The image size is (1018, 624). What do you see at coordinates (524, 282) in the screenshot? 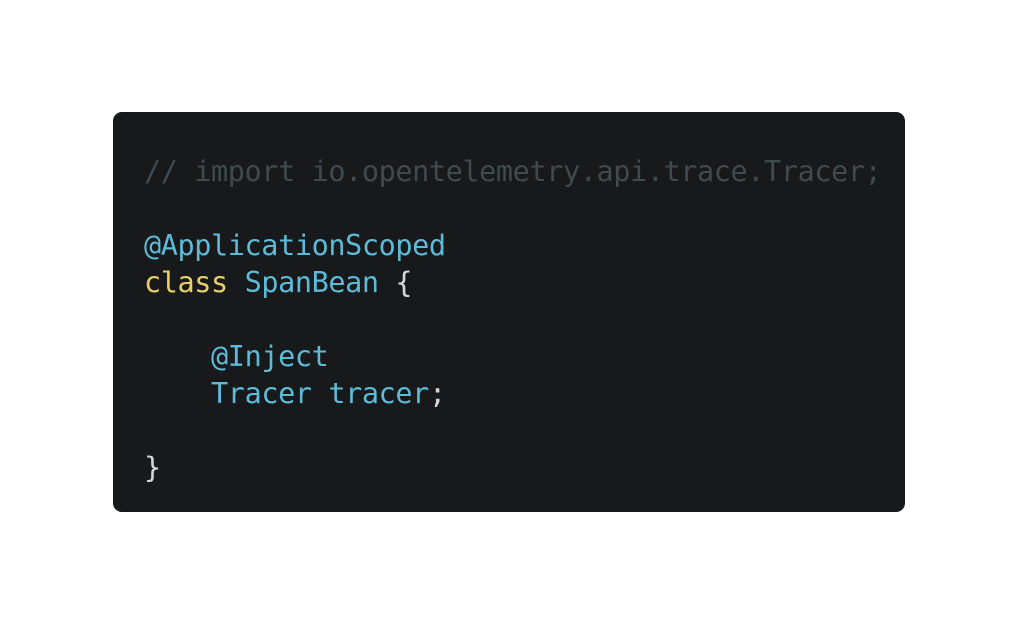
I see `code-line-class-declaration: class SpanBean {` at bounding box center [524, 282].